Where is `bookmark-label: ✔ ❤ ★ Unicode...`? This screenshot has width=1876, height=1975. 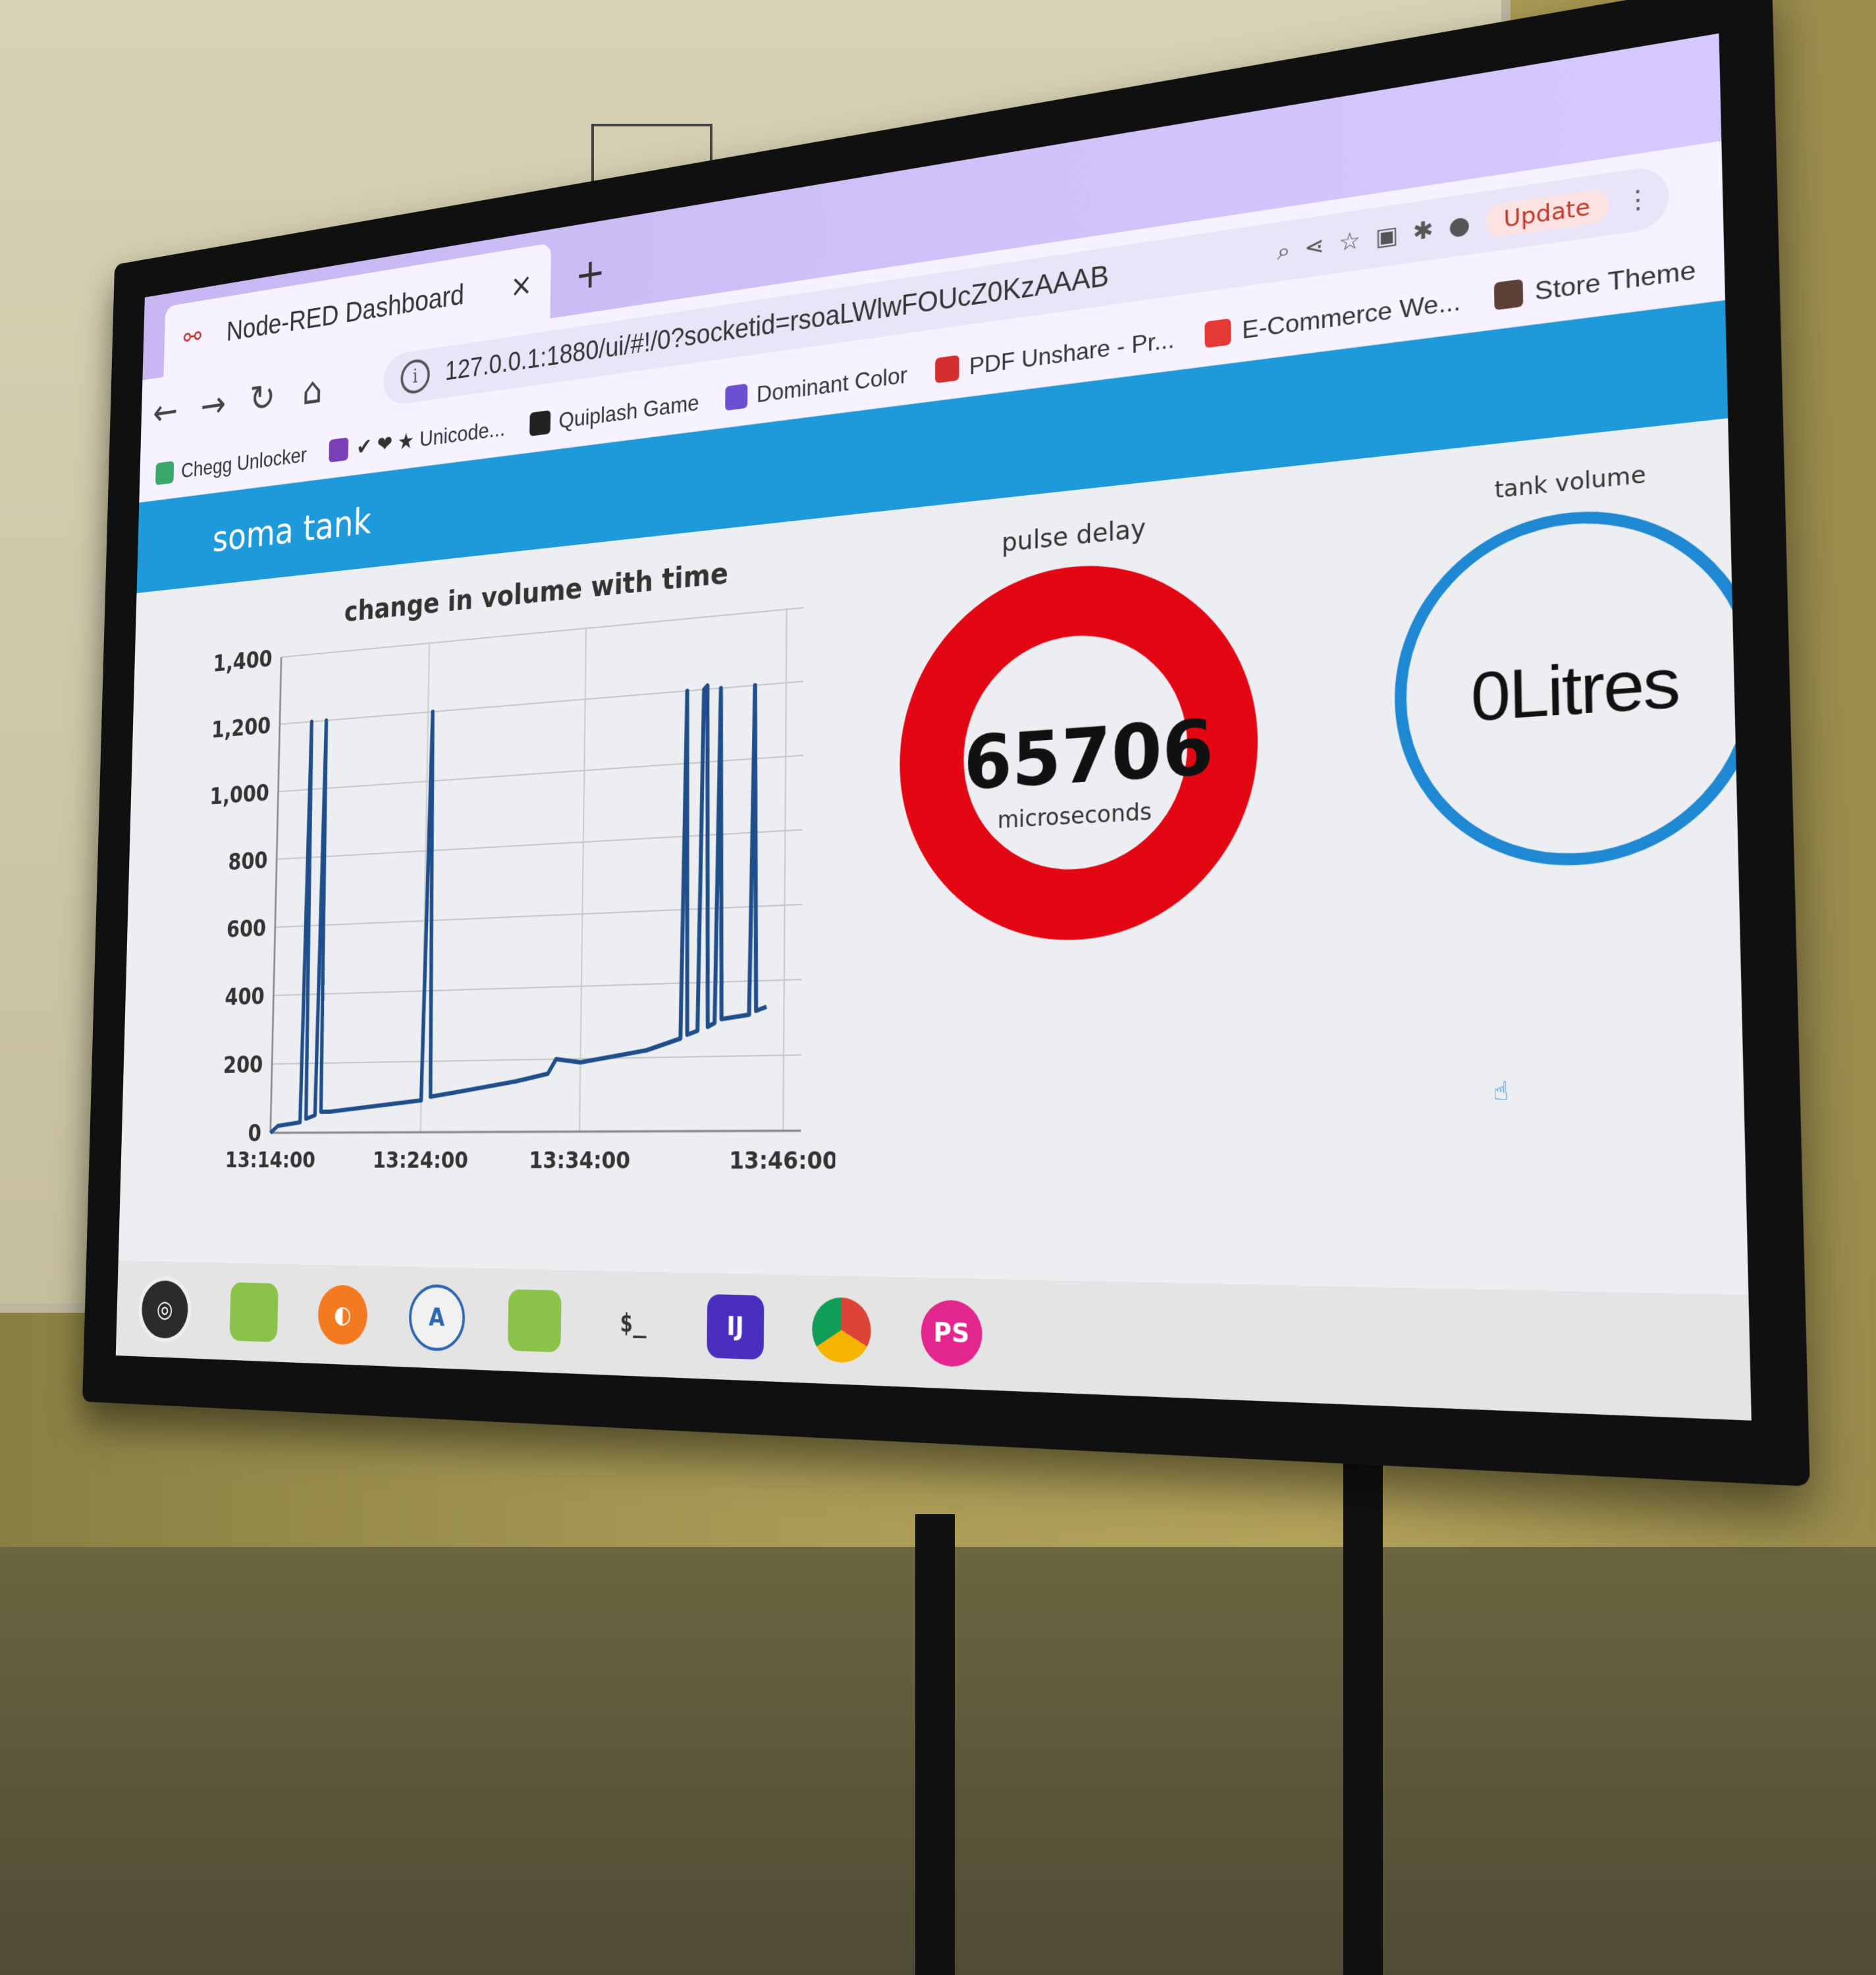
bookmark-label: ✔ ❤ ★ Unicode... is located at coordinates (431, 437).